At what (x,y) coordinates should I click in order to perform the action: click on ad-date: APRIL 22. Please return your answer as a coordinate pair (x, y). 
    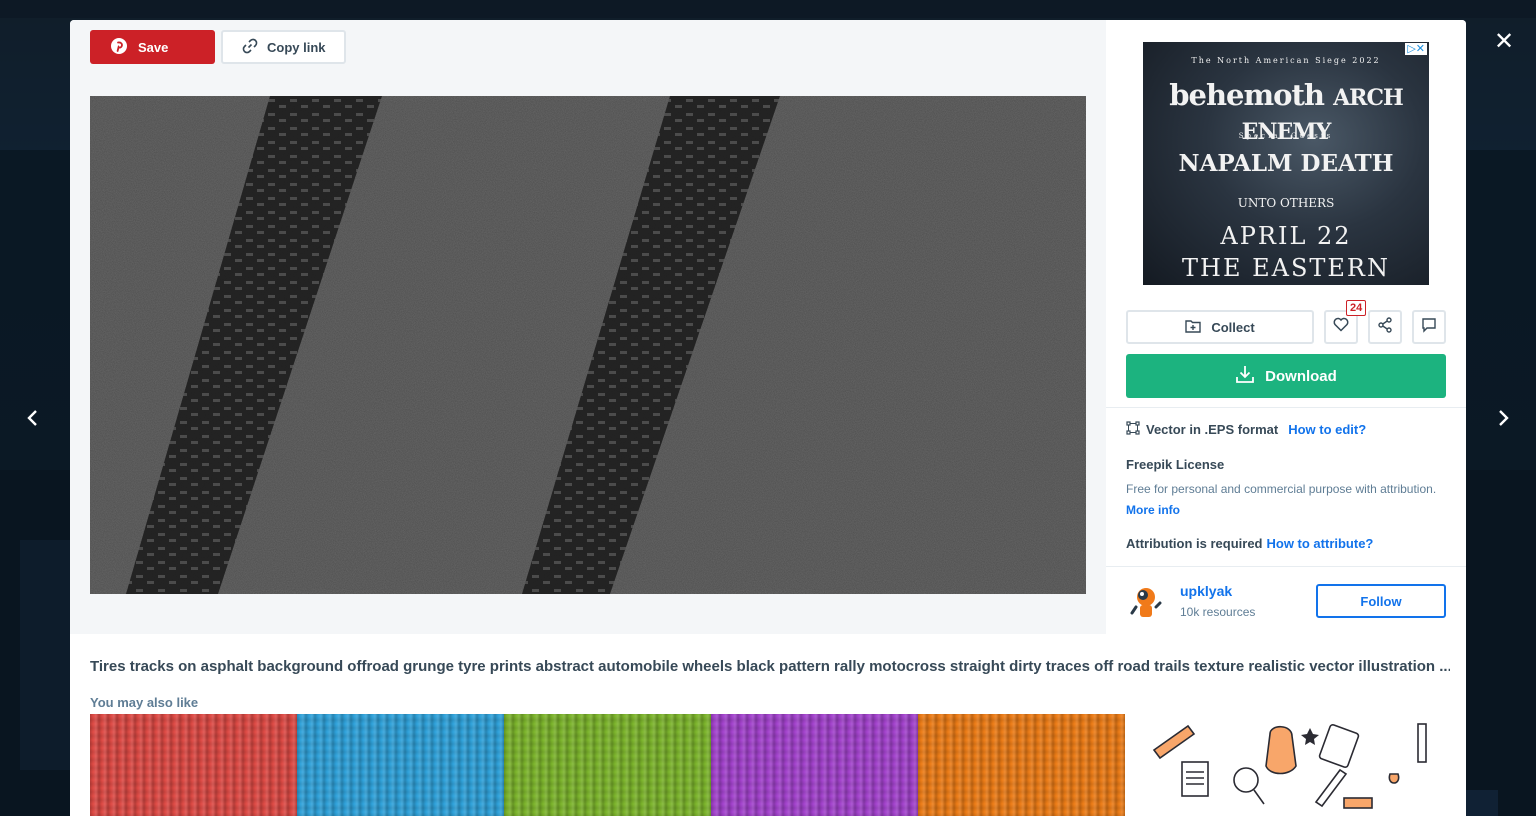
    Looking at the image, I should click on (1286, 236).